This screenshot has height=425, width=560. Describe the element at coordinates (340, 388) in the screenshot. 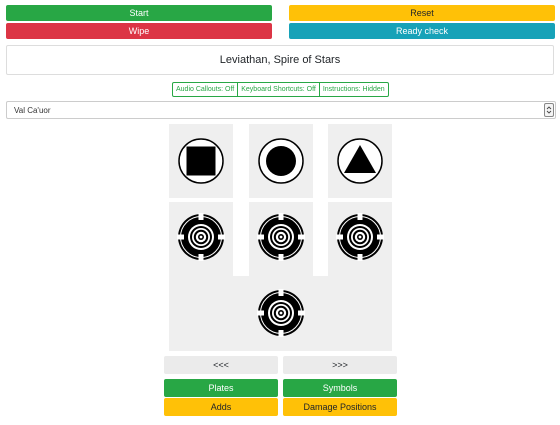

I see `symbols-button: Symbols` at that location.